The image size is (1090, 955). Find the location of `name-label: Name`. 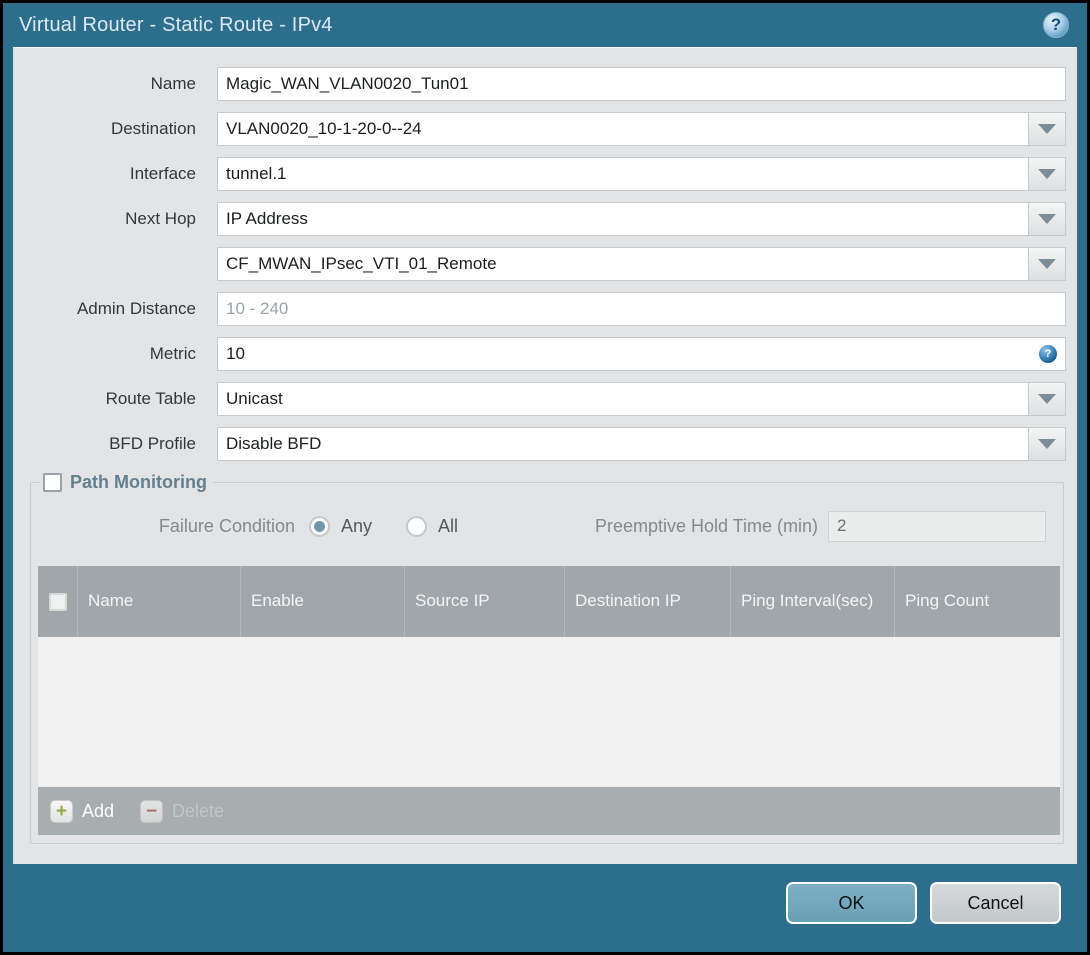

name-label: Name is located at coordinates (173, 83).